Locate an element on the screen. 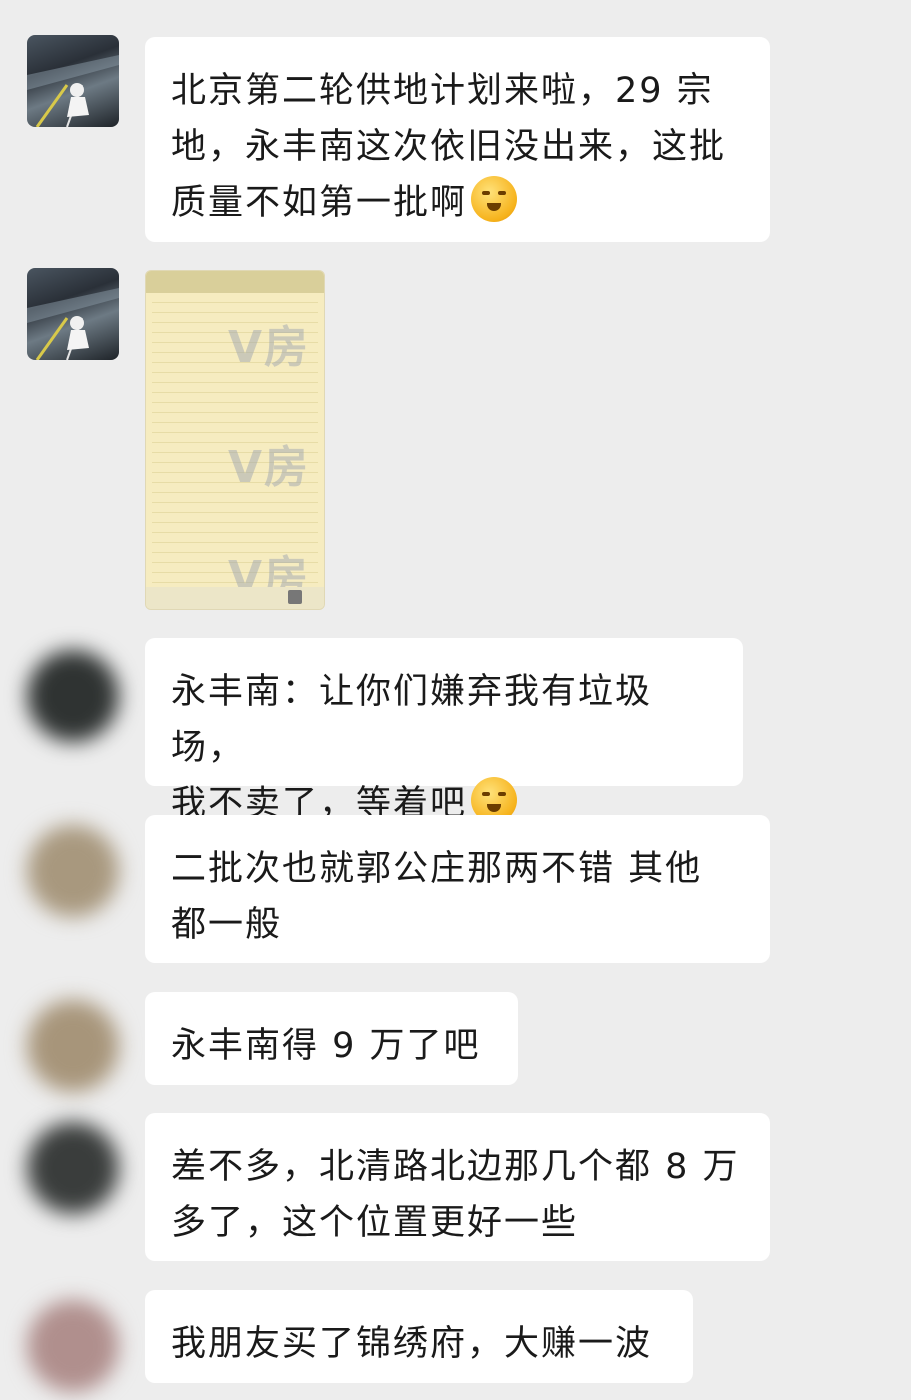 This screenshot has height=1400, width=911. table-header is located at coordinates (235, 282).